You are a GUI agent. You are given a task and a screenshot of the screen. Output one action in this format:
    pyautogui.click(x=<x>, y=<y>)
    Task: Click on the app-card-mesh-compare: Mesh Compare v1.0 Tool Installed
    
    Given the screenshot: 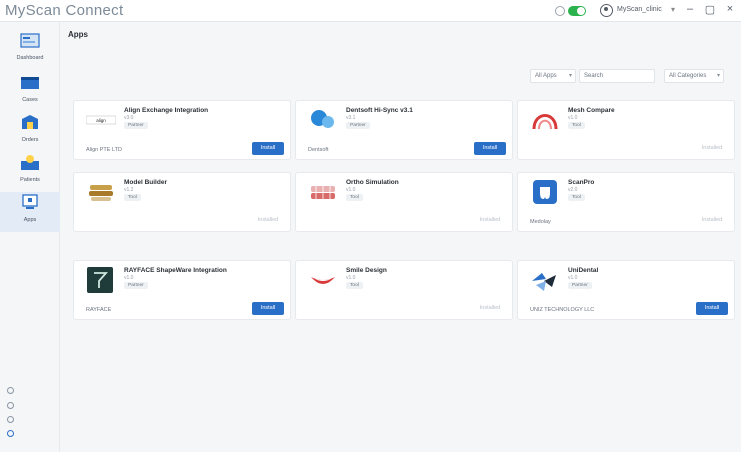 What is the action you would take?
    pyautogui.click(x=626, y=130)
    